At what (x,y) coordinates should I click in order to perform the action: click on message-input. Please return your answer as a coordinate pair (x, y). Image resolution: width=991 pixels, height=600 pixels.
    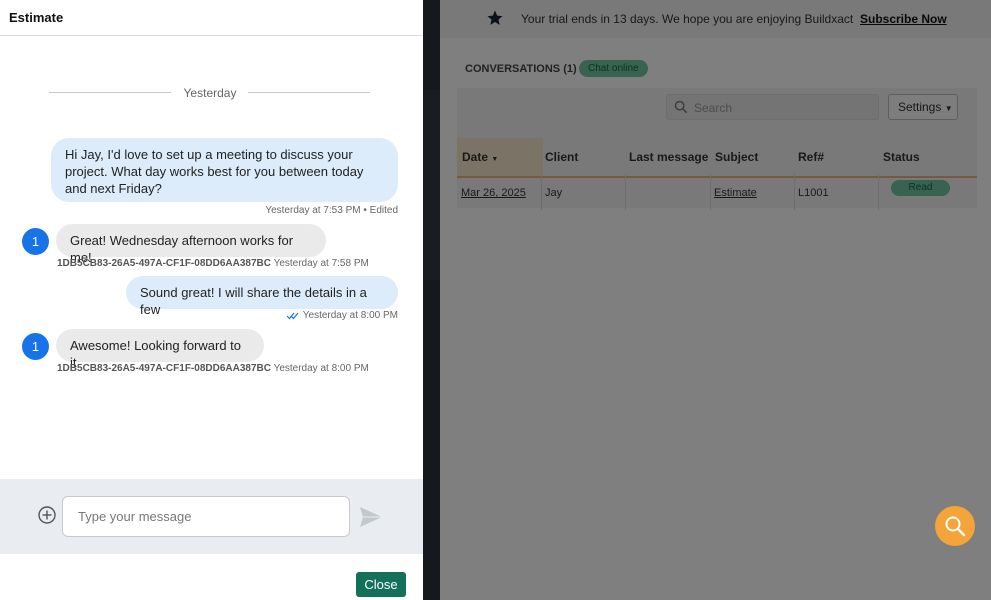
    Looking at the image, I should click on (206, 516).